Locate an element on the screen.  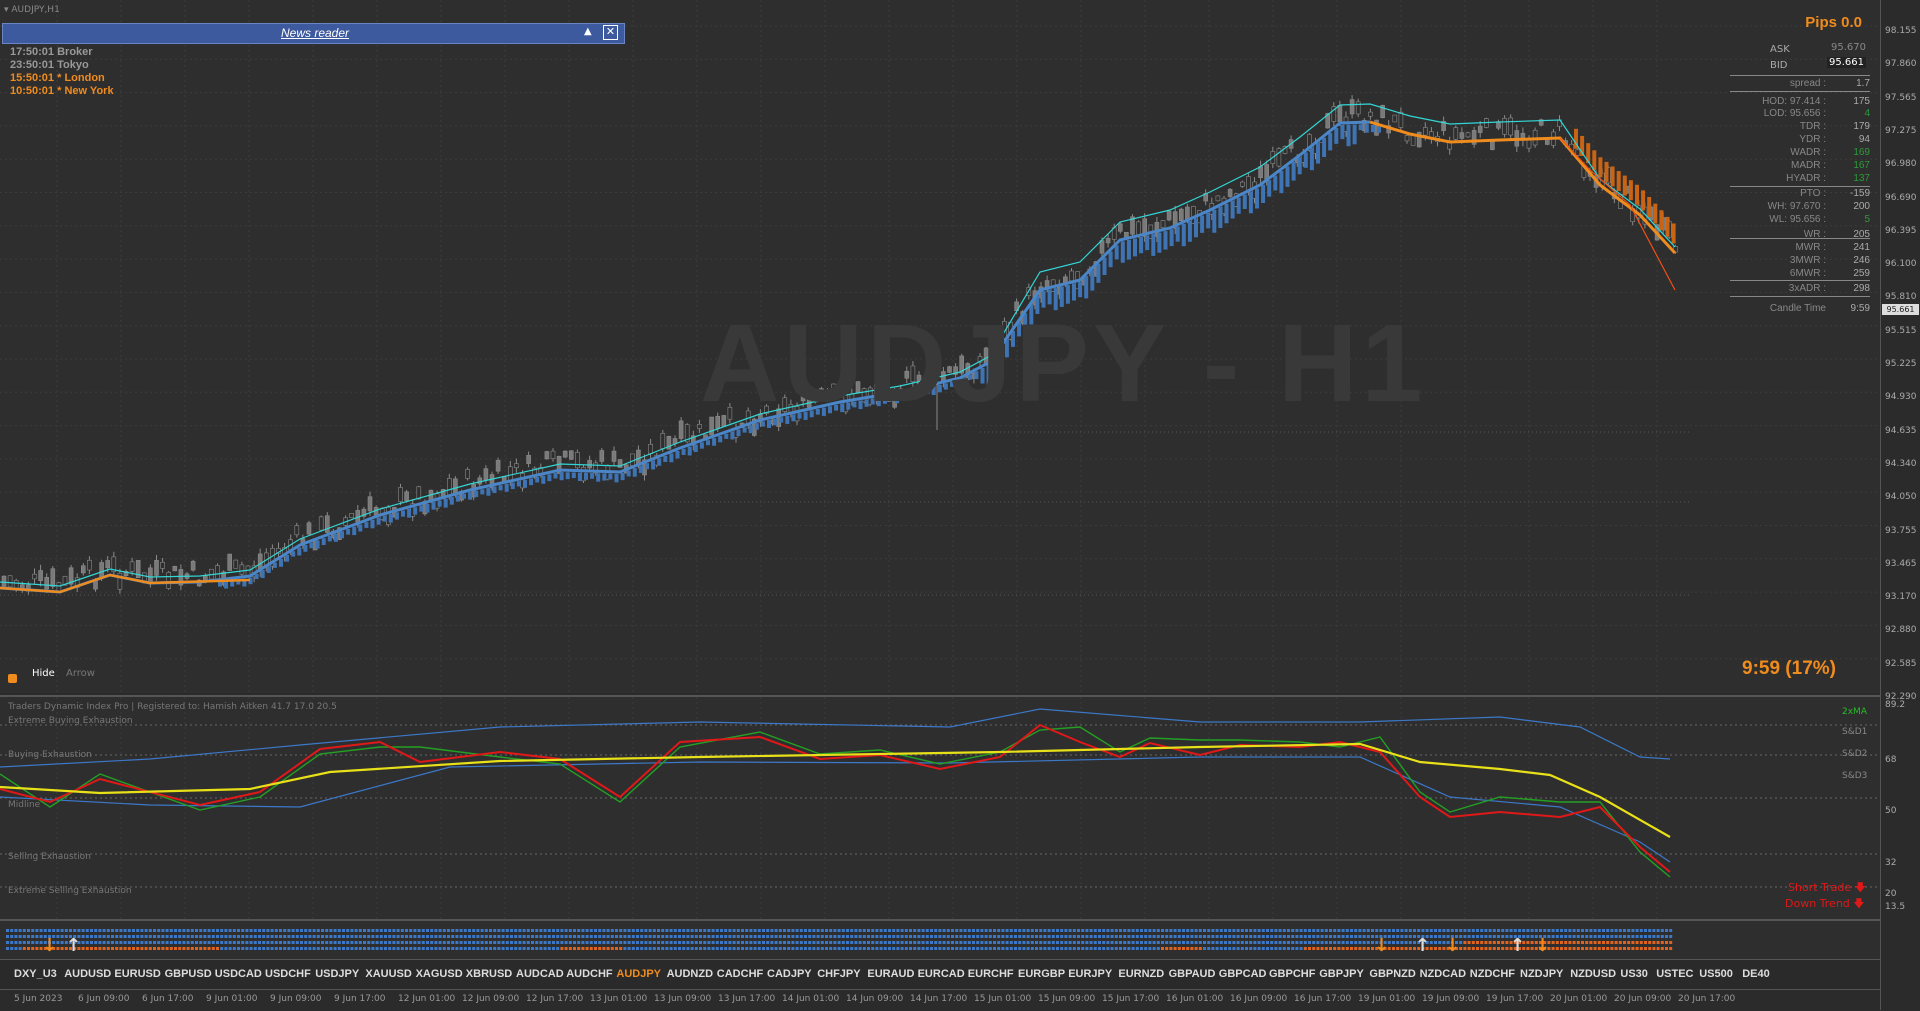
symbol-button-nzdchf: NZDCHF is located at coordinates (1492, 974).